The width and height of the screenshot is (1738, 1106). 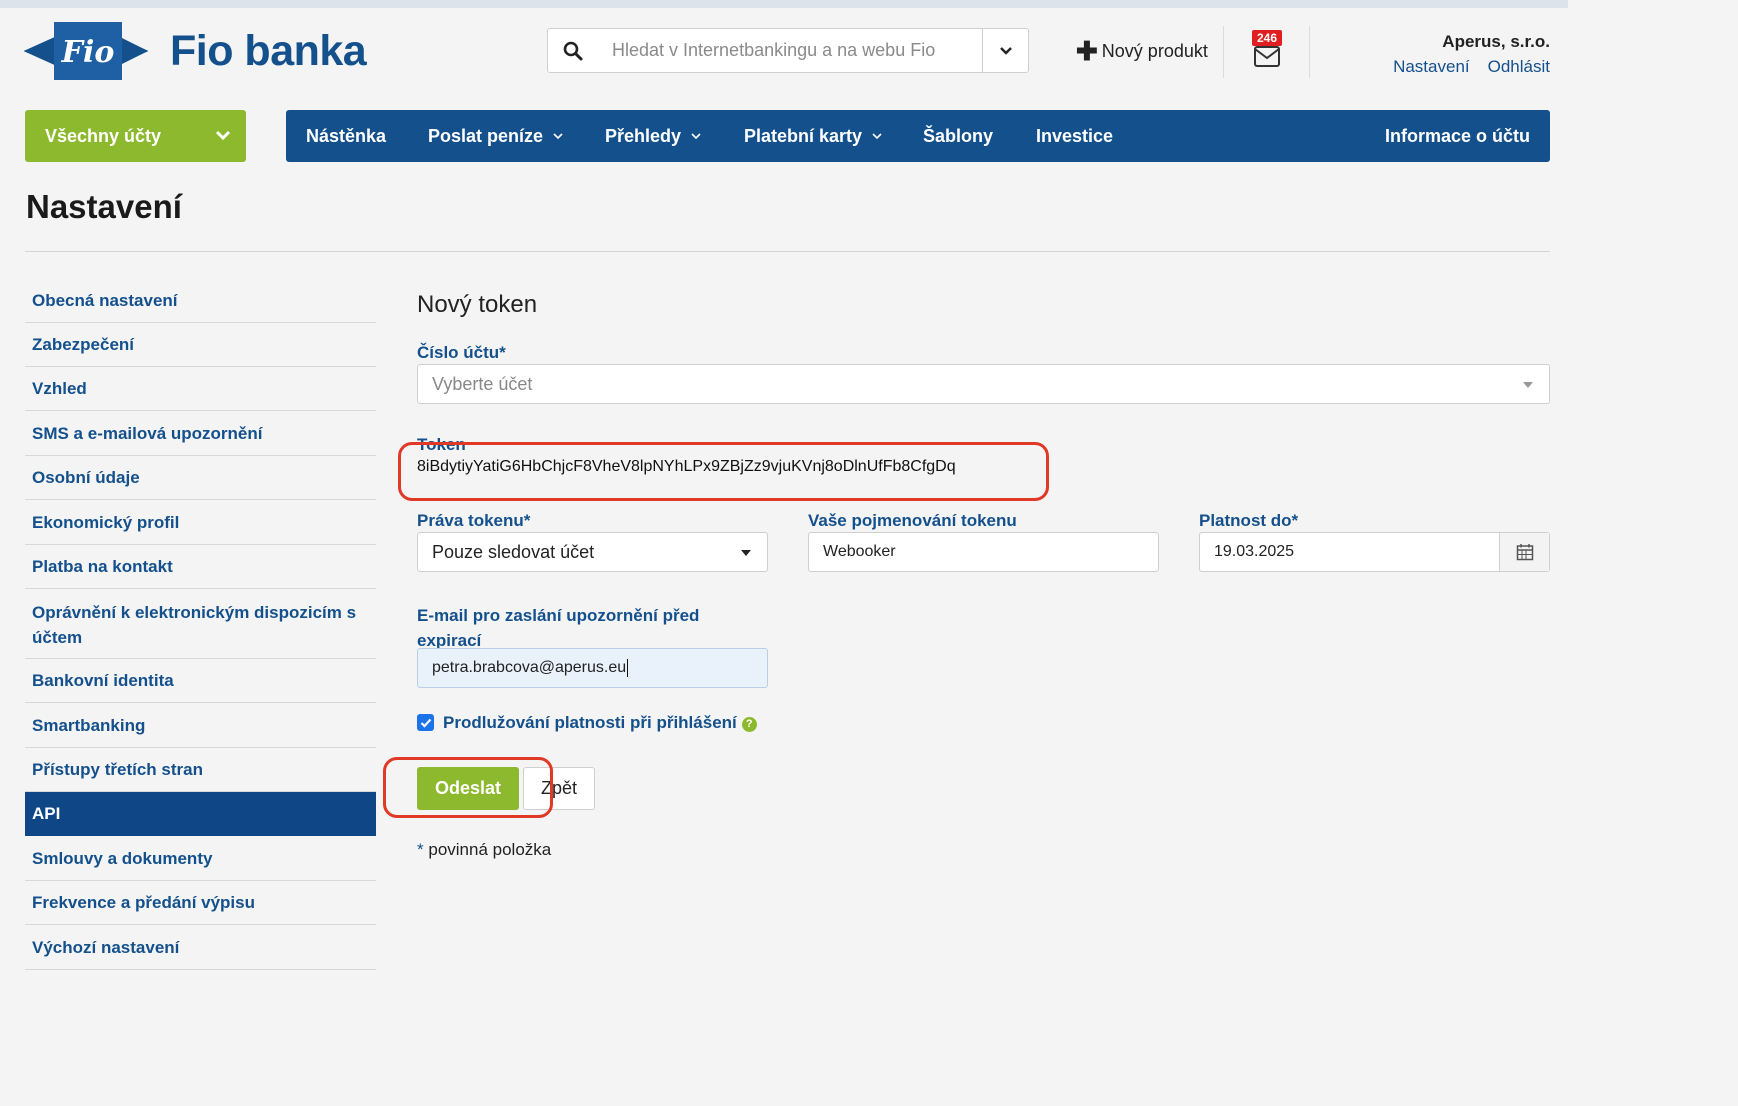 I want to click on rights-select-value: Pouze sledovat účet, so click(x=513, y=551).